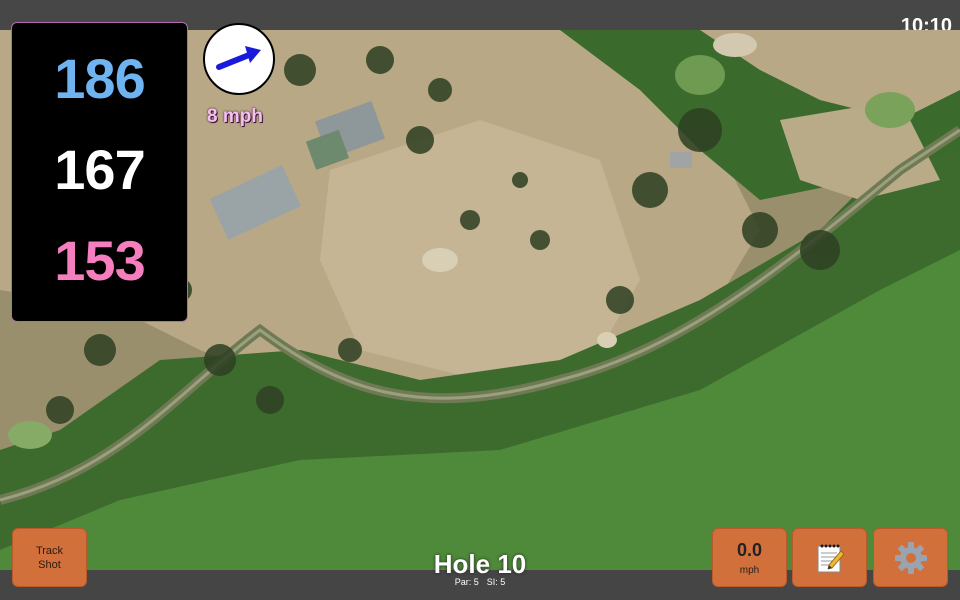 This screenshot has height=600, width=960. What do you see at coordinates (496, 582) in the screenshot?
I see `hole-stroke-index: SI: 5` at bounding box center [496, 582].